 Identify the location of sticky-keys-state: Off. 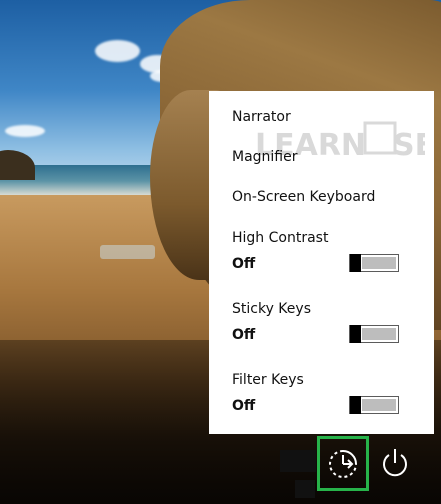
(244, 335).